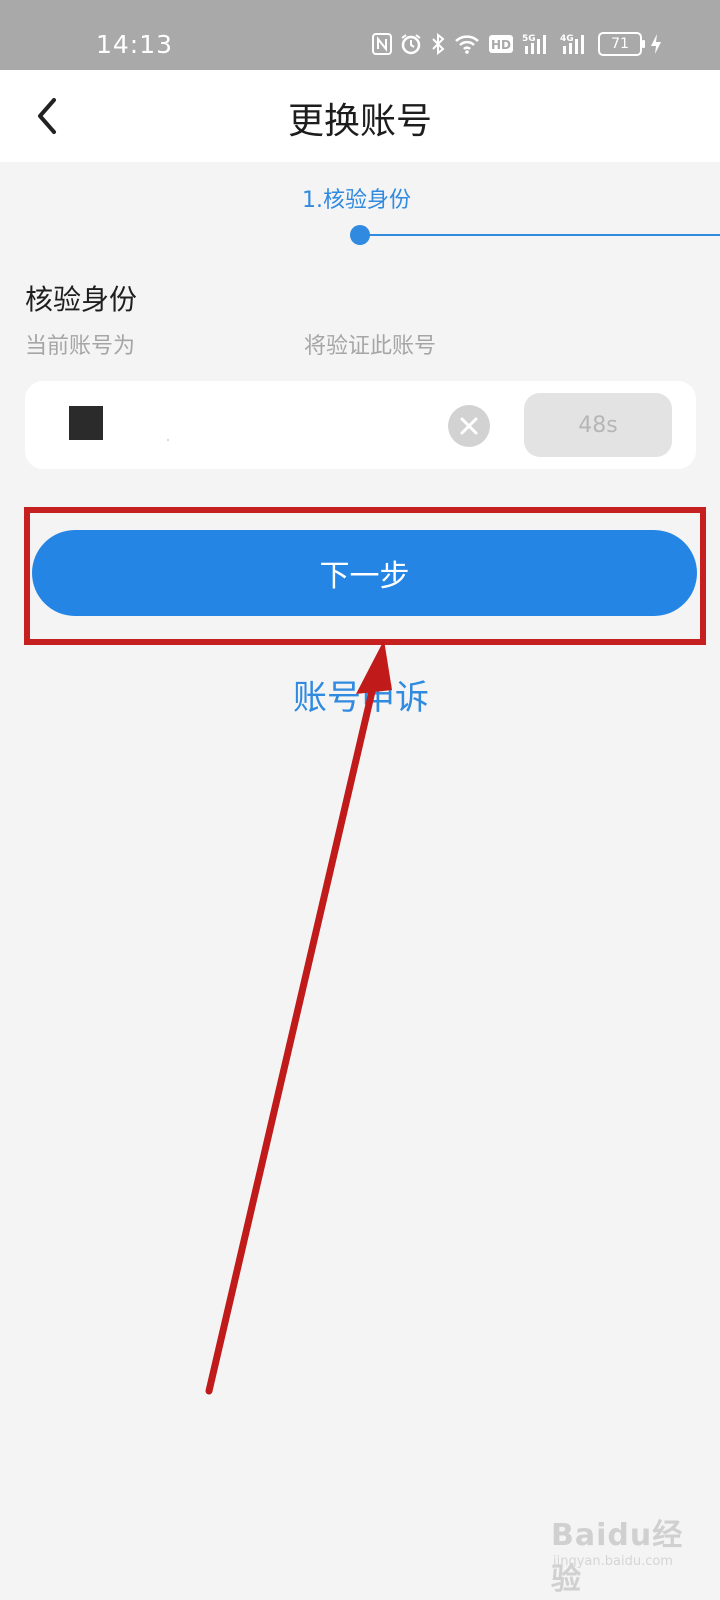 This screenshot has width=720, height=1600. I want to click on hd-text: HD, so click(501, 45).